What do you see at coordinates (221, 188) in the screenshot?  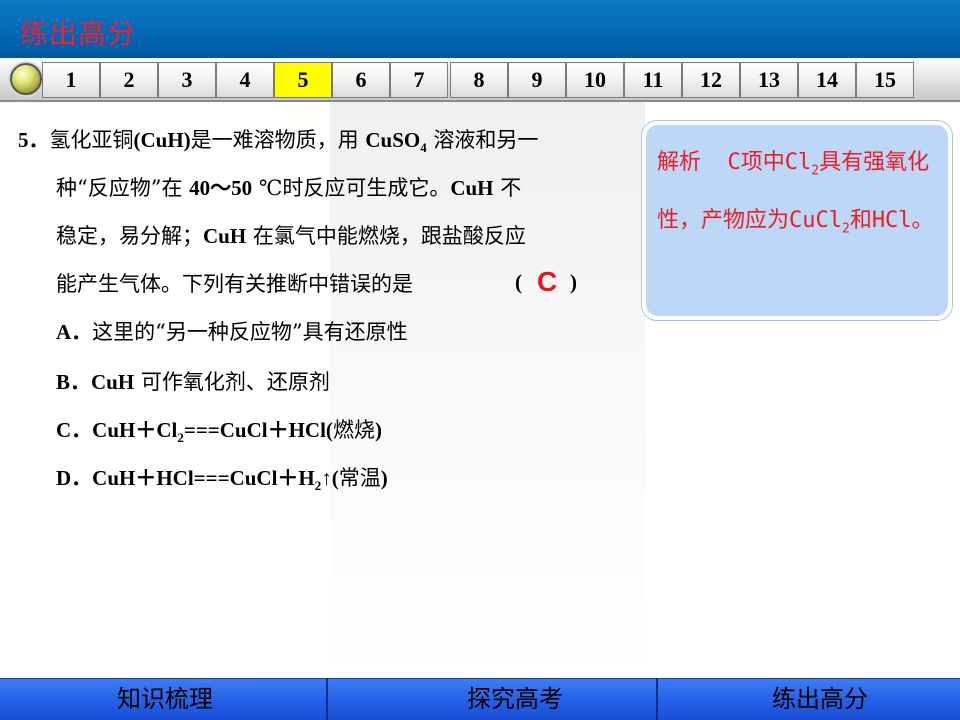 I see `question-text: 40～50` at bounding box center [221, 188].